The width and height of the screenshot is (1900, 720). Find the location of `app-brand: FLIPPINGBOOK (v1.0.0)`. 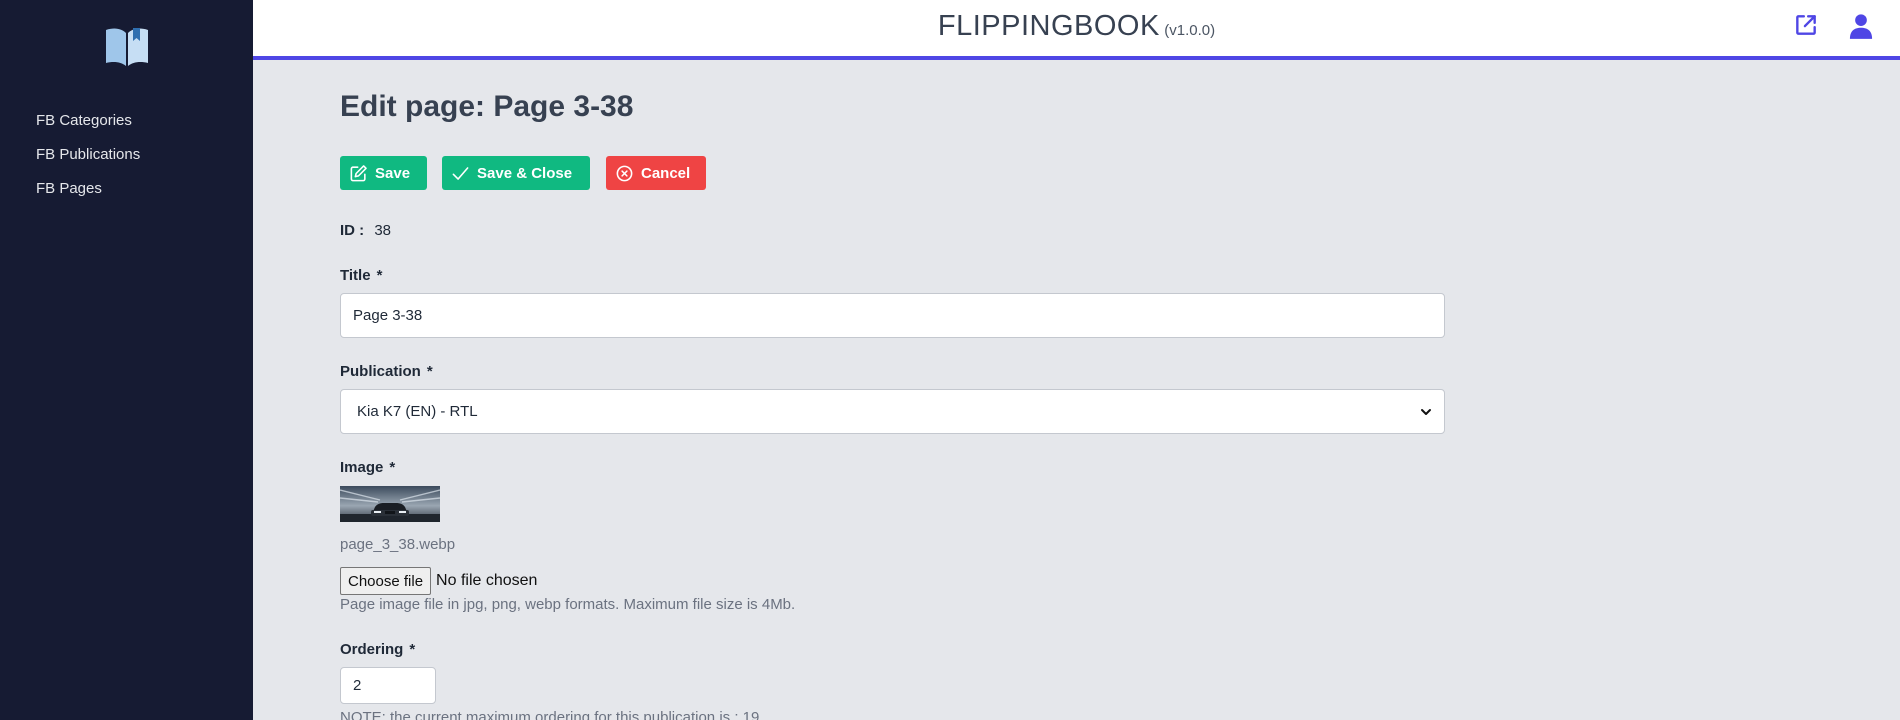

app-brand: FLIPPINGBOOK (v1.0.0) is located at coordinates (1076, 26).